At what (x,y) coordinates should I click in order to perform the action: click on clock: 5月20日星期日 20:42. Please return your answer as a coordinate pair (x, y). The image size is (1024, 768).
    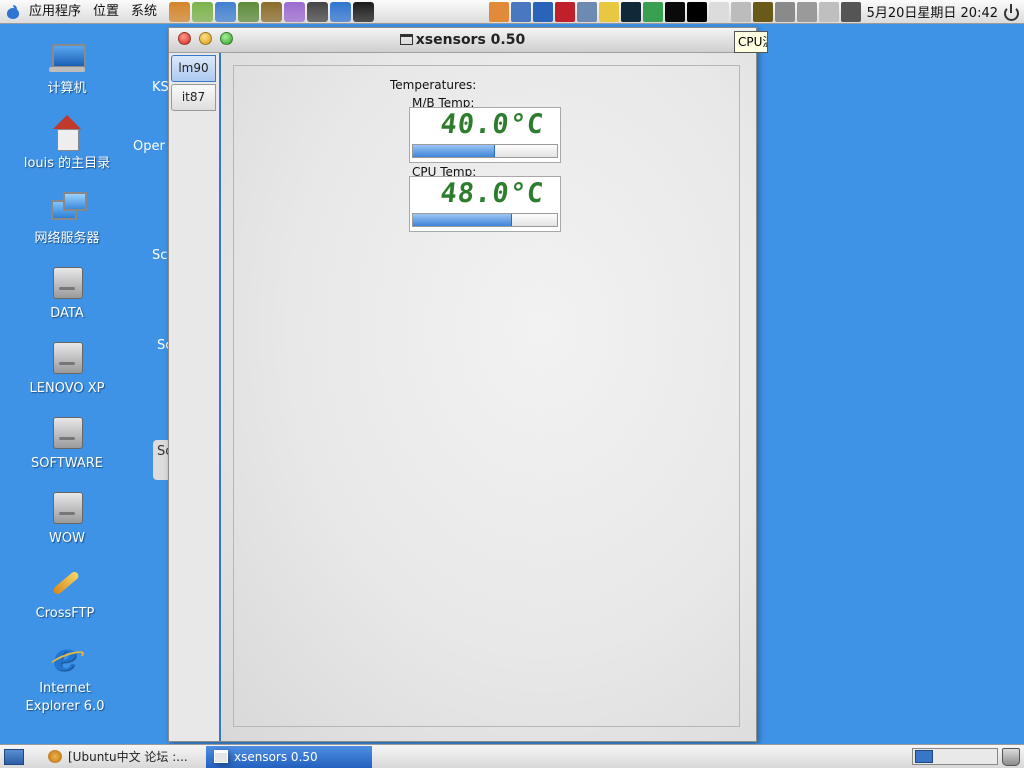
    Looking at the image, I should click on (931, 11).